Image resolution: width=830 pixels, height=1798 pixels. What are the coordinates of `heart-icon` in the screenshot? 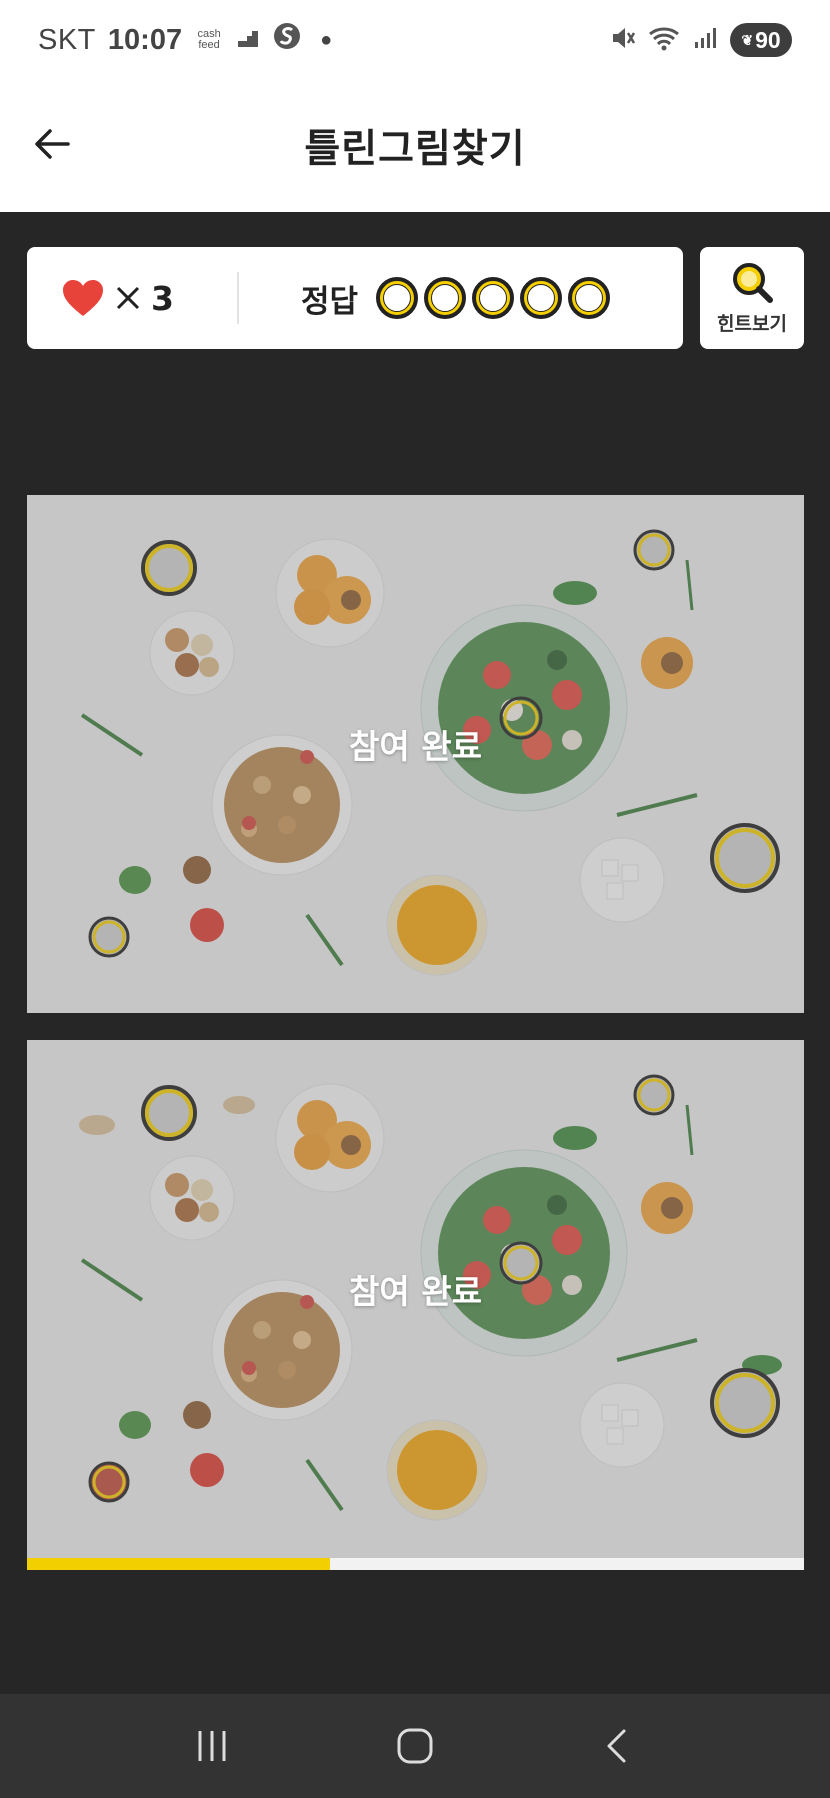 It's located at (83, 298).